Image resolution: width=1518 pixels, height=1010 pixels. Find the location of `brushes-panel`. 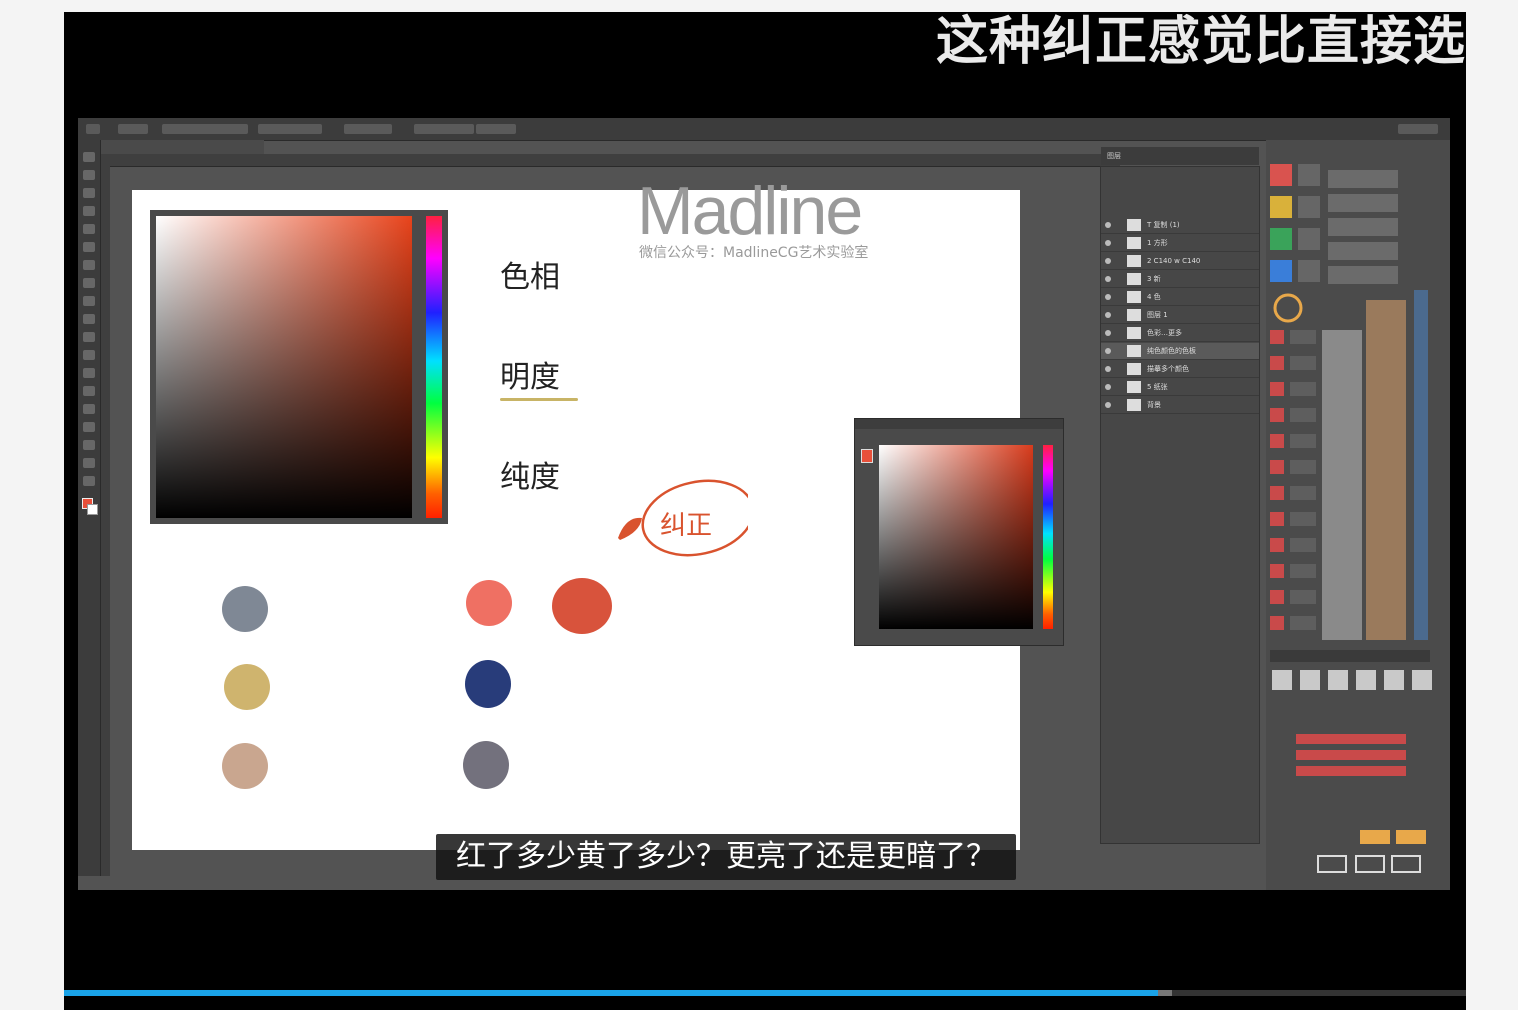

brushes-panel is located at coordinates (1358, 515).